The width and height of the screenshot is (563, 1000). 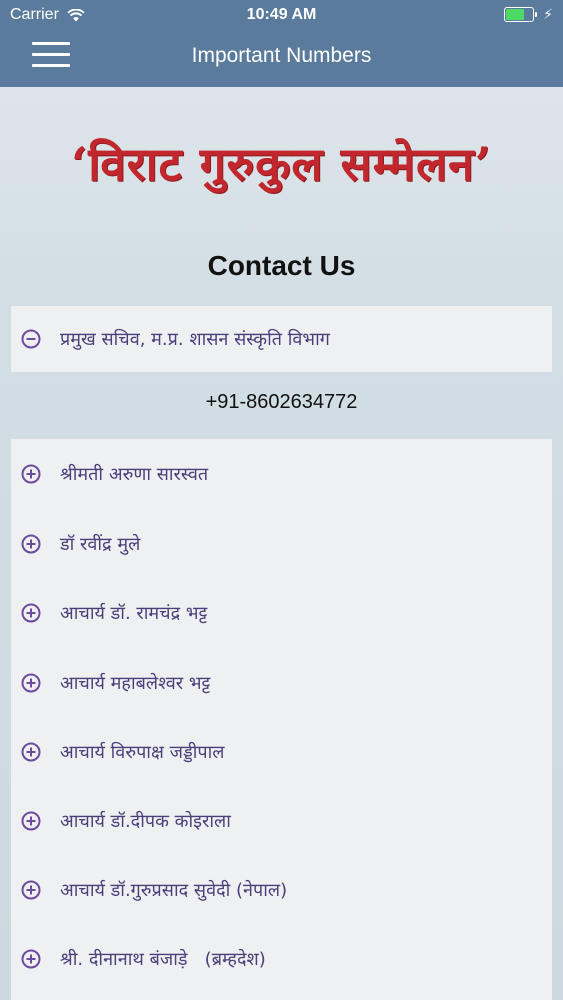 I want to click on battery-tip, so click(x=536, y=14).